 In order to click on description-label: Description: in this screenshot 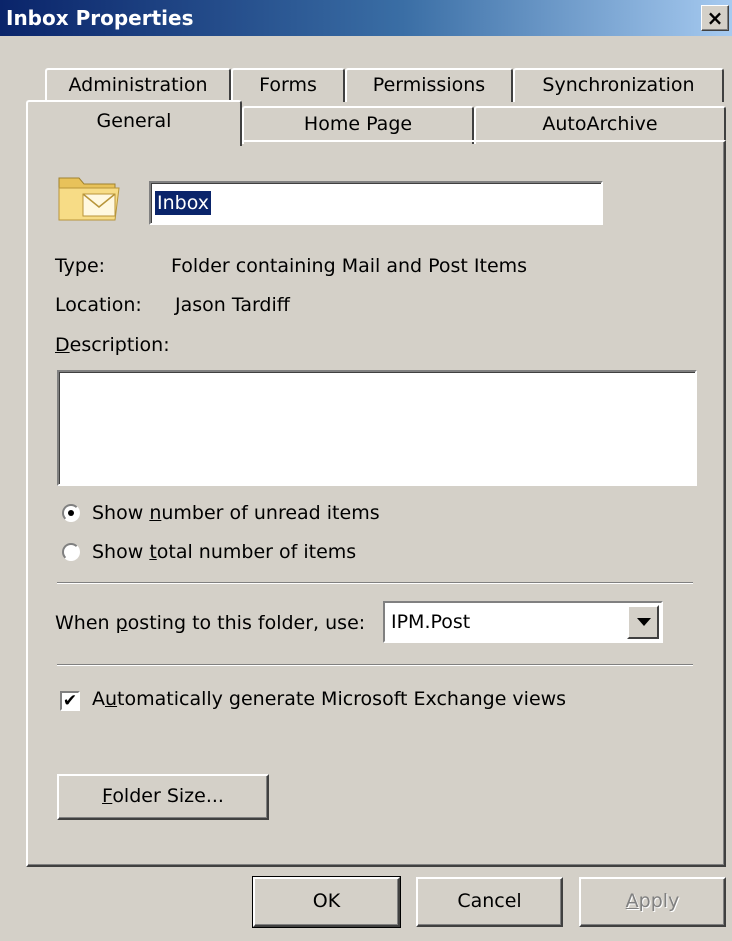, I will do `click(112, 345)`.